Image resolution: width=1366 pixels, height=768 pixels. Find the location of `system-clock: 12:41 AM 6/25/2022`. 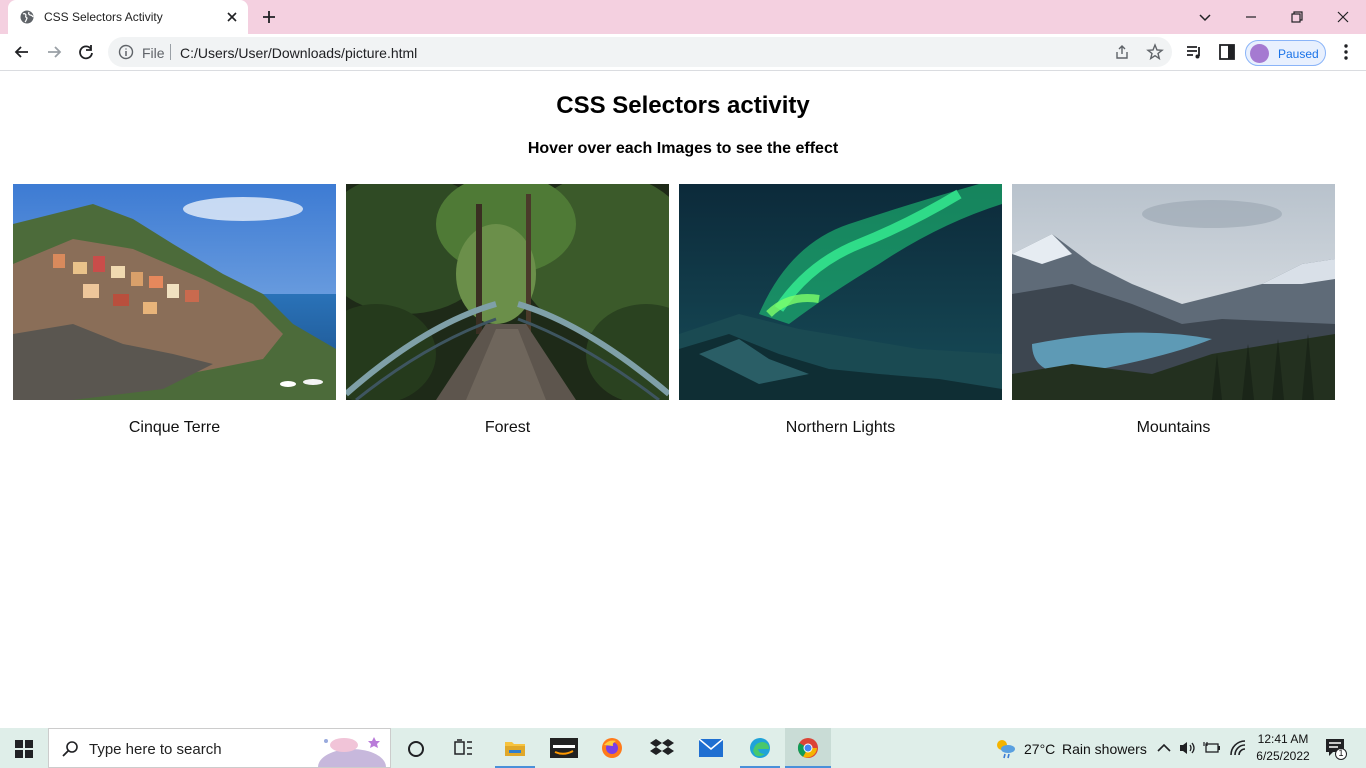

system-clock: 12:41 AM 6/25/2022 is located at coordinates (1283, 748).